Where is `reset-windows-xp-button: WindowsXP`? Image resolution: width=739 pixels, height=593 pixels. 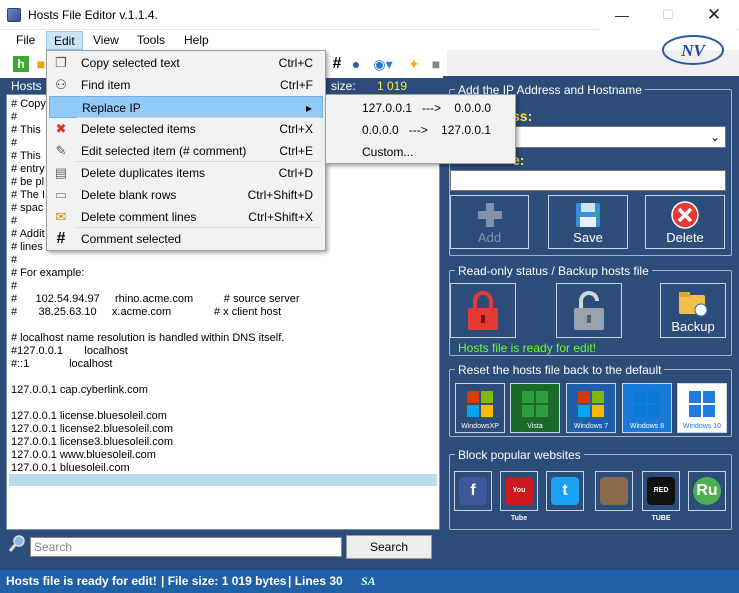 reset-windows-xp-button: WindowsXP is located at coordinates (480, 408).